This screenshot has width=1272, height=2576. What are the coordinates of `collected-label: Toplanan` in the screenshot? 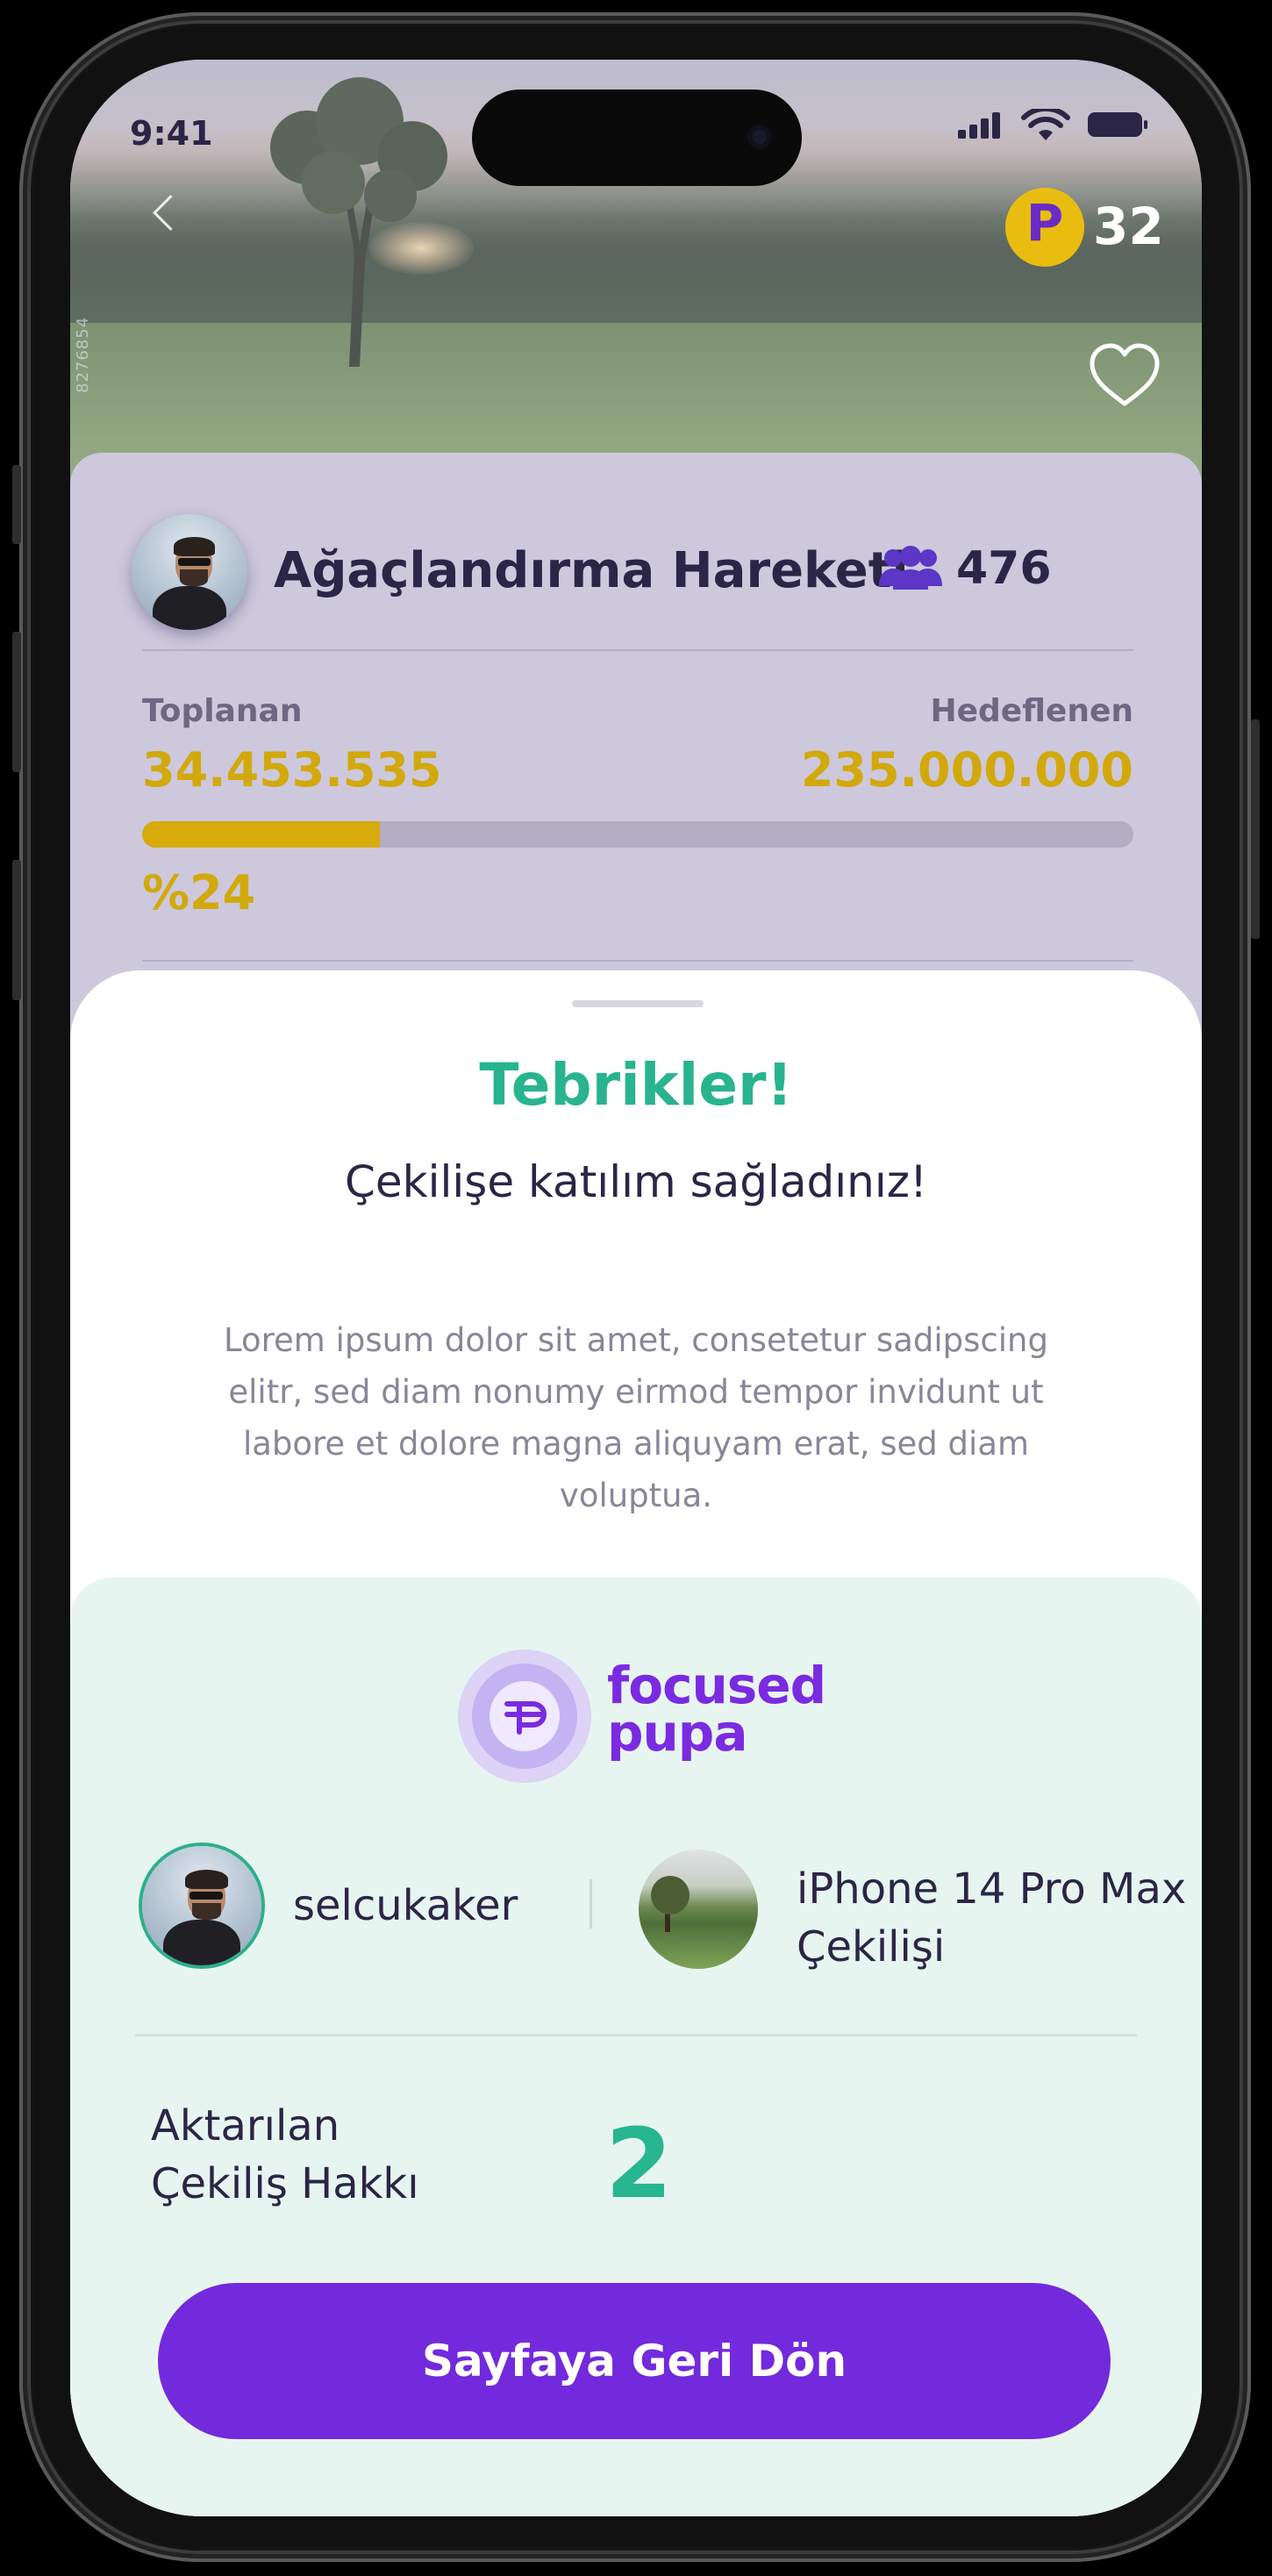 It's located at (222, 711).